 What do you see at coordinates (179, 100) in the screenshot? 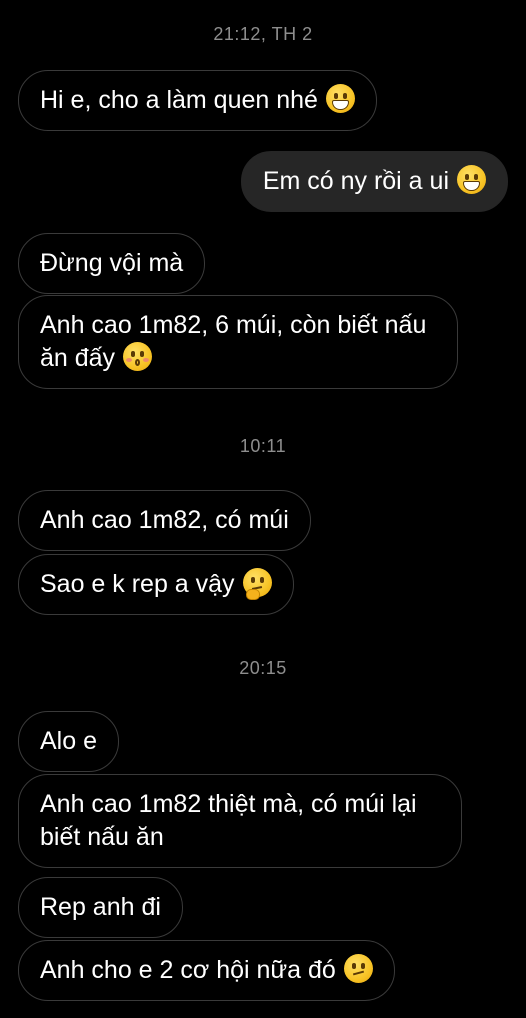
I see `message-text: Hi e, cho a làm quen nhé` at bounding box center [179, 100].